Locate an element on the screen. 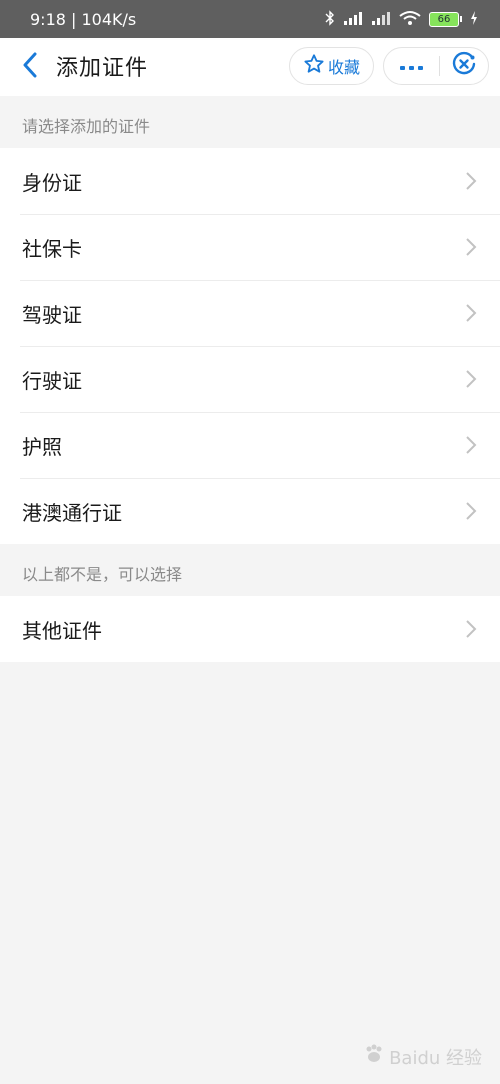  mini-program-capsule is located at coordinates (436, 66).